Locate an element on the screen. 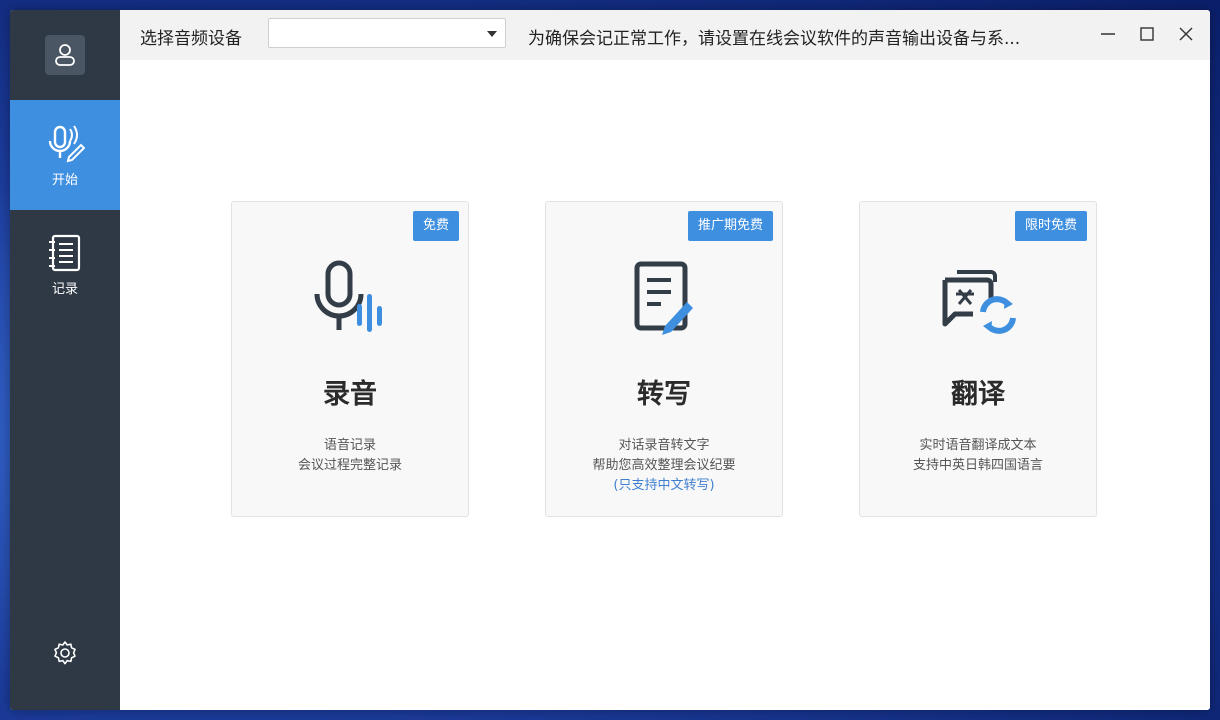  maximize-button is located at coordinates (1147, 34).